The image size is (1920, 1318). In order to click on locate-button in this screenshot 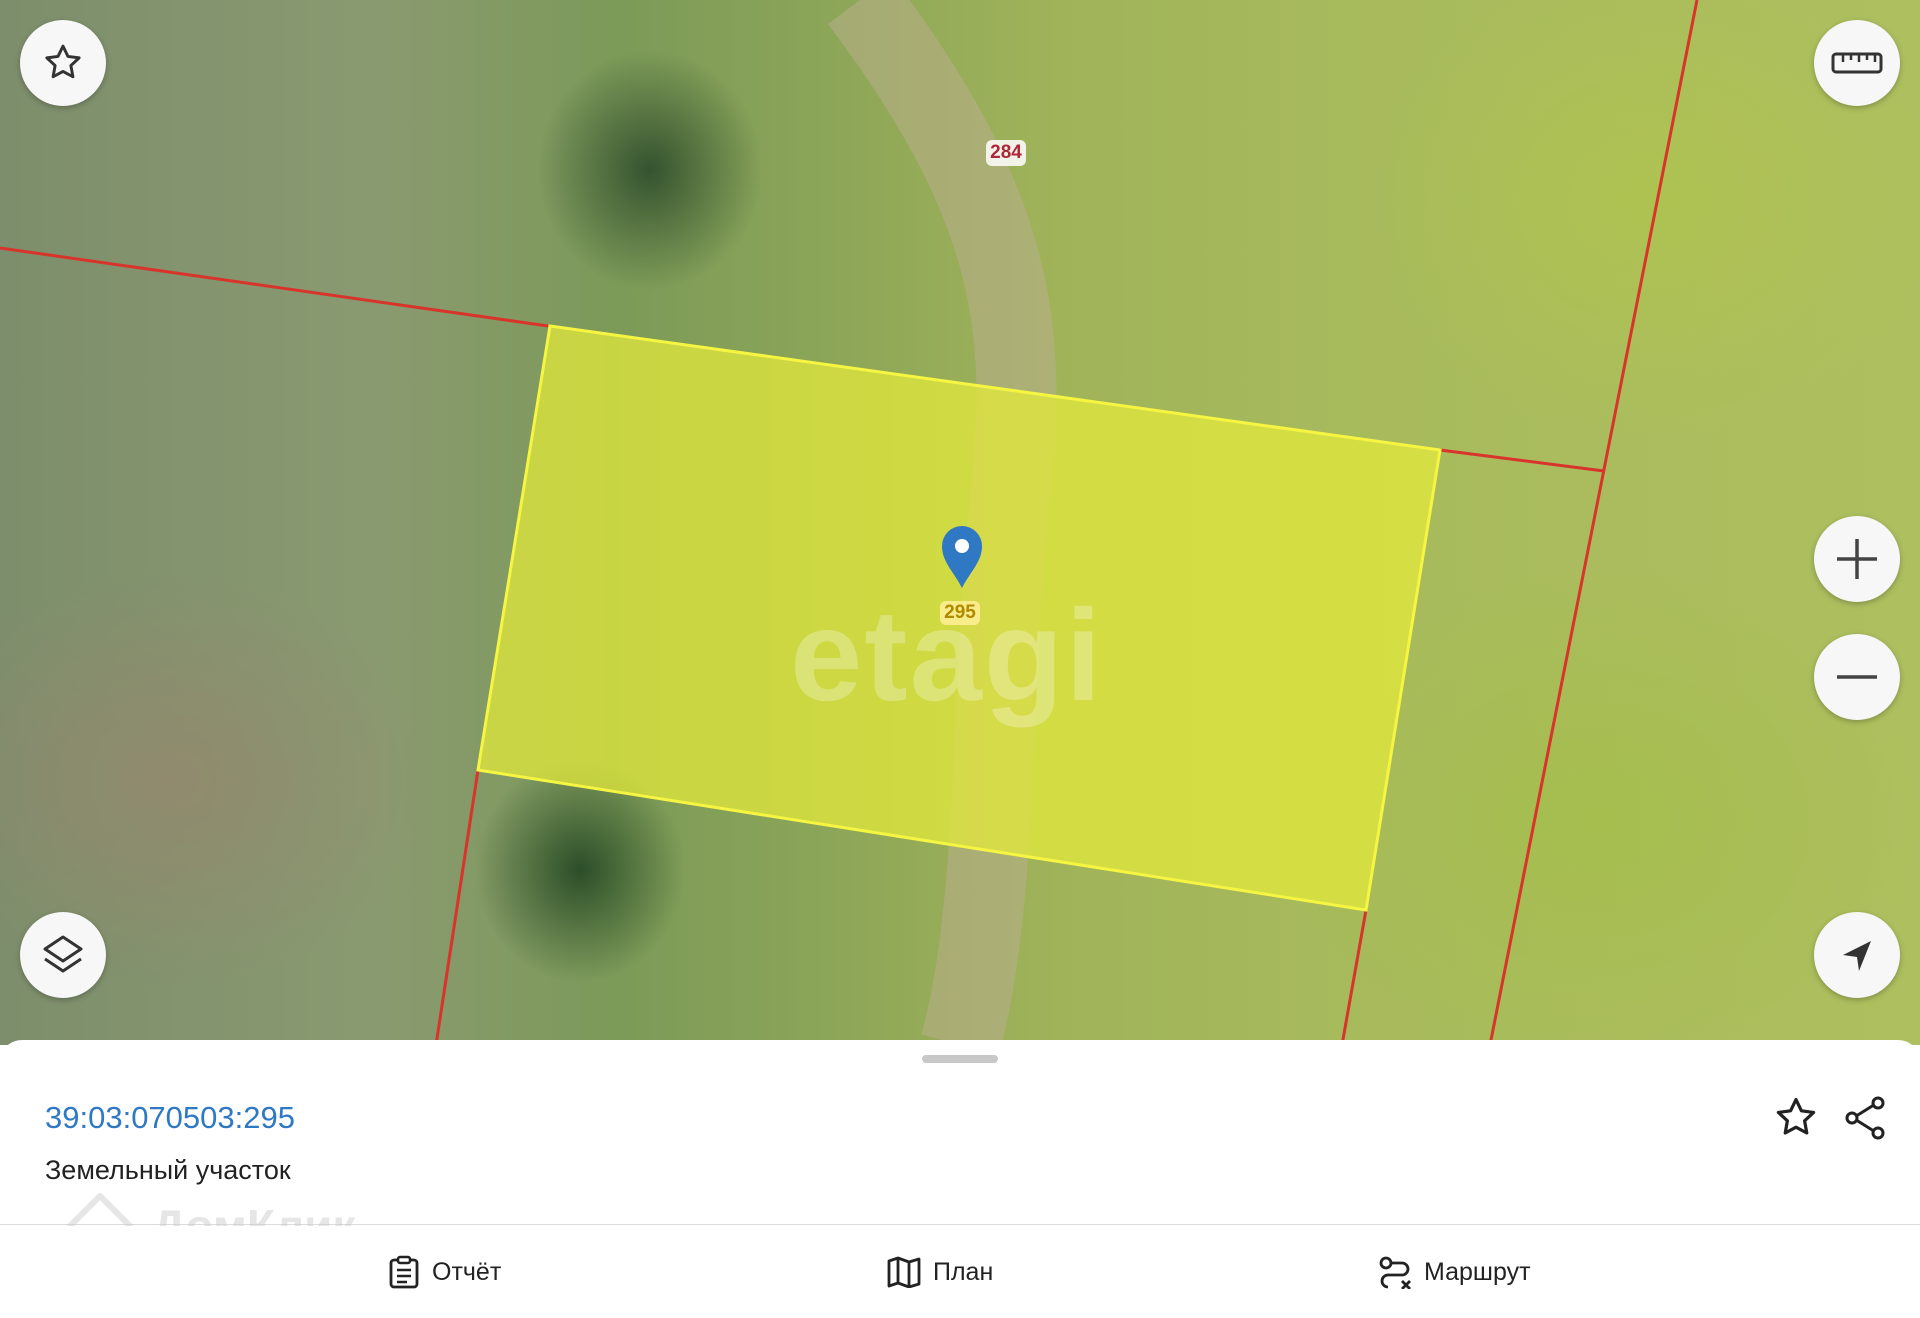, I will do `click(1857, 955)`.